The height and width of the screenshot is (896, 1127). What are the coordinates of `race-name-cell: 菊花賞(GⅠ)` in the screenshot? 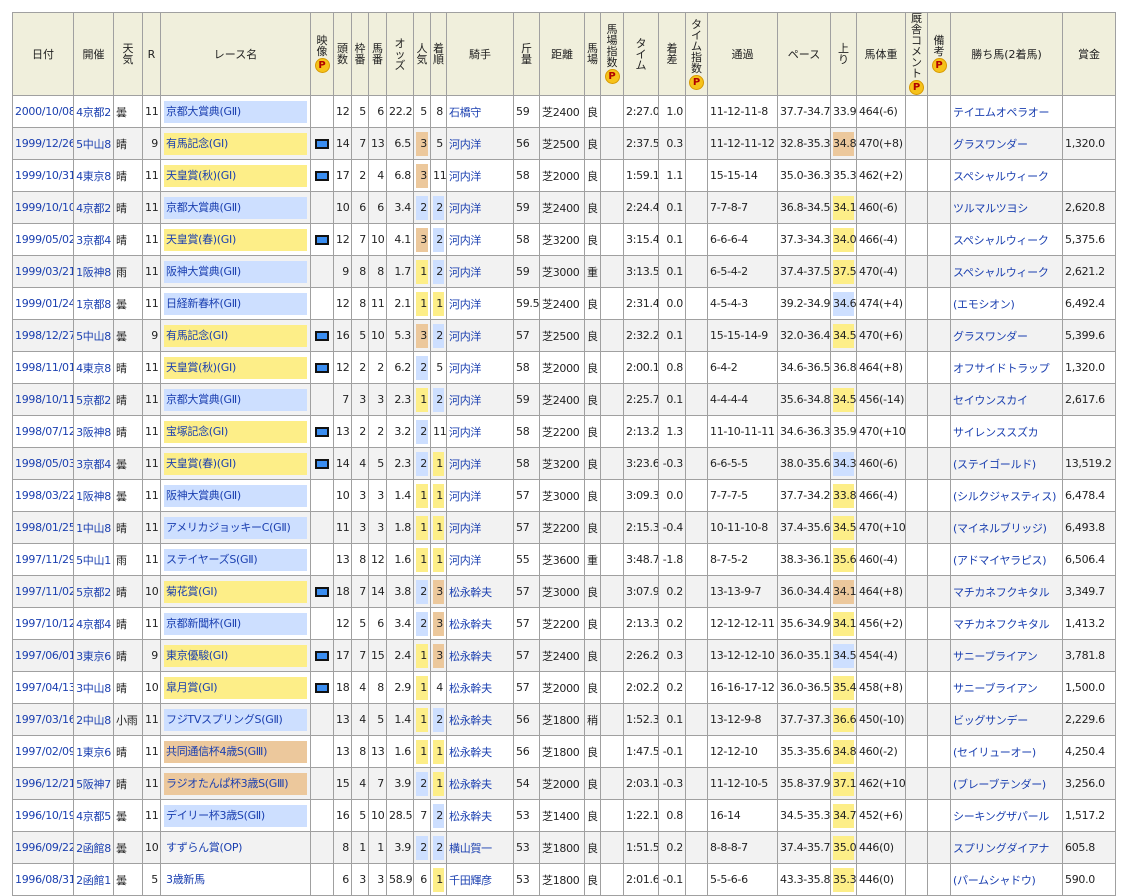 It's located at (235, 591).